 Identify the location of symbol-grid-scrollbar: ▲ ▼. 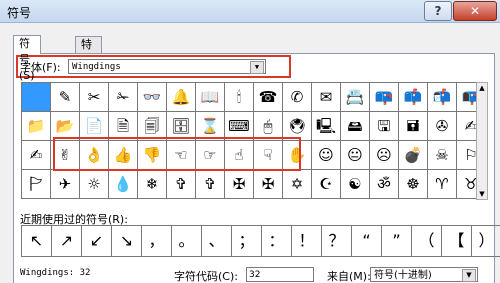
(482, 141).